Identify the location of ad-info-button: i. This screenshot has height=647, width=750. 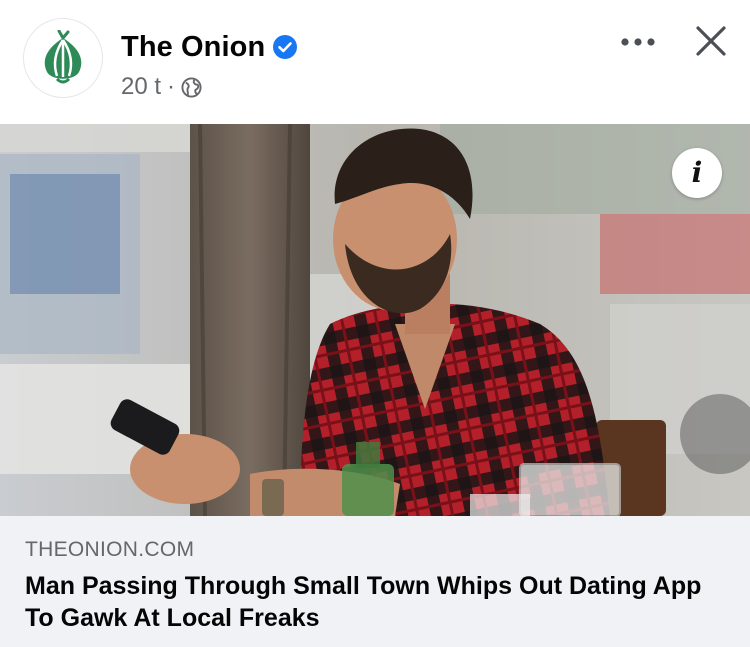
(697, 173).